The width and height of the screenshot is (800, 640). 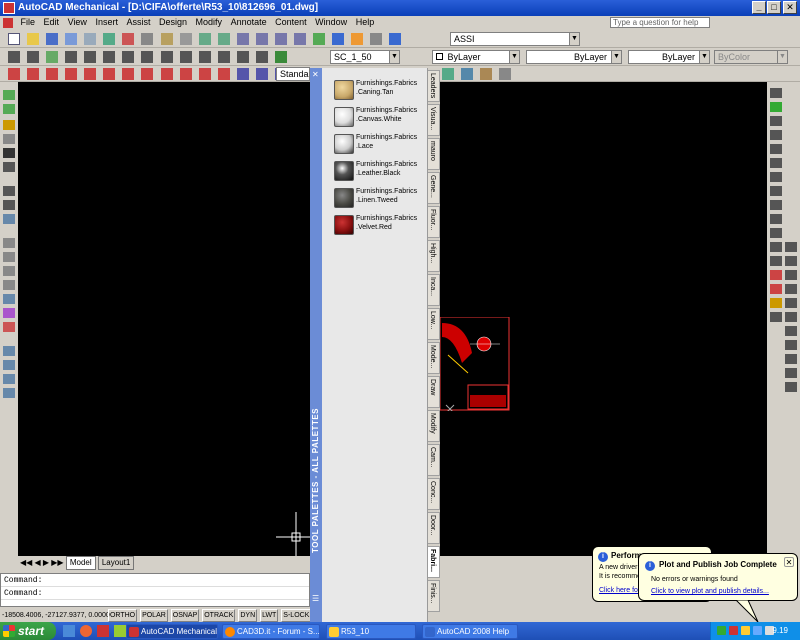 What do you see at coordinates (776, 177) in the screenshot?
I see `circle-tool-icon` at bounding box center [776, 177].